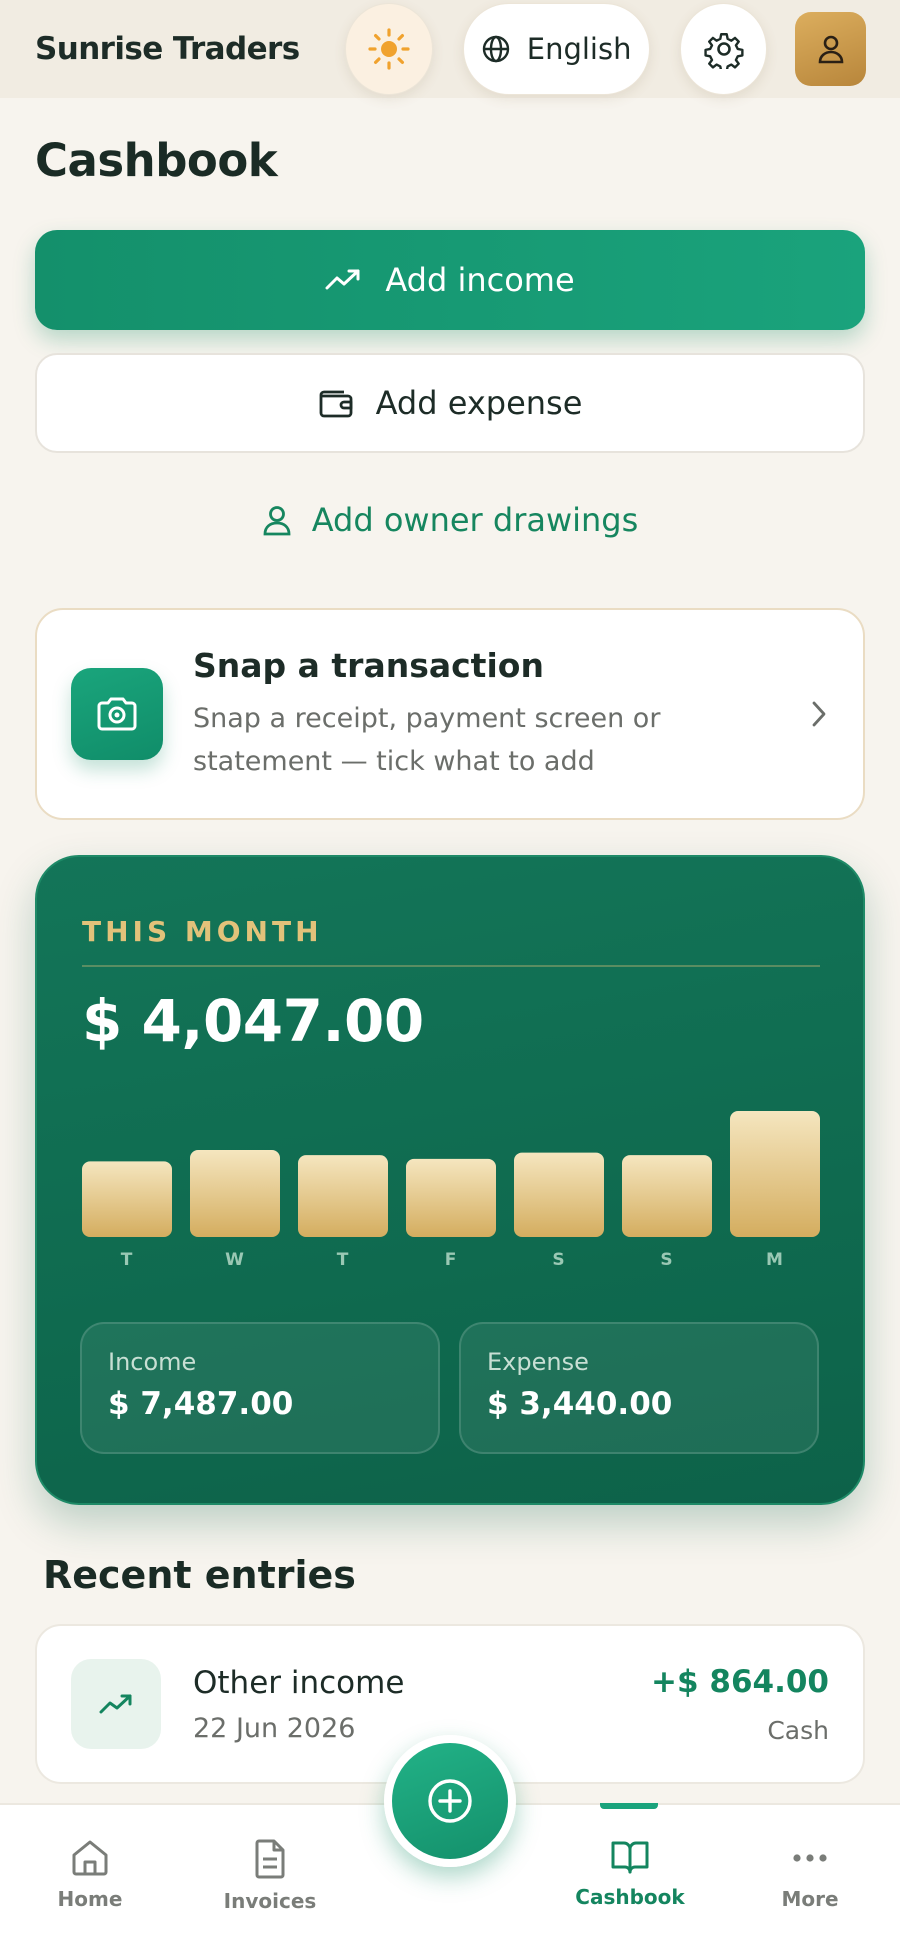 The height and width of the screenshot is (1949, 900). I want to click on nav-label-more: More, so click(810, 1899).